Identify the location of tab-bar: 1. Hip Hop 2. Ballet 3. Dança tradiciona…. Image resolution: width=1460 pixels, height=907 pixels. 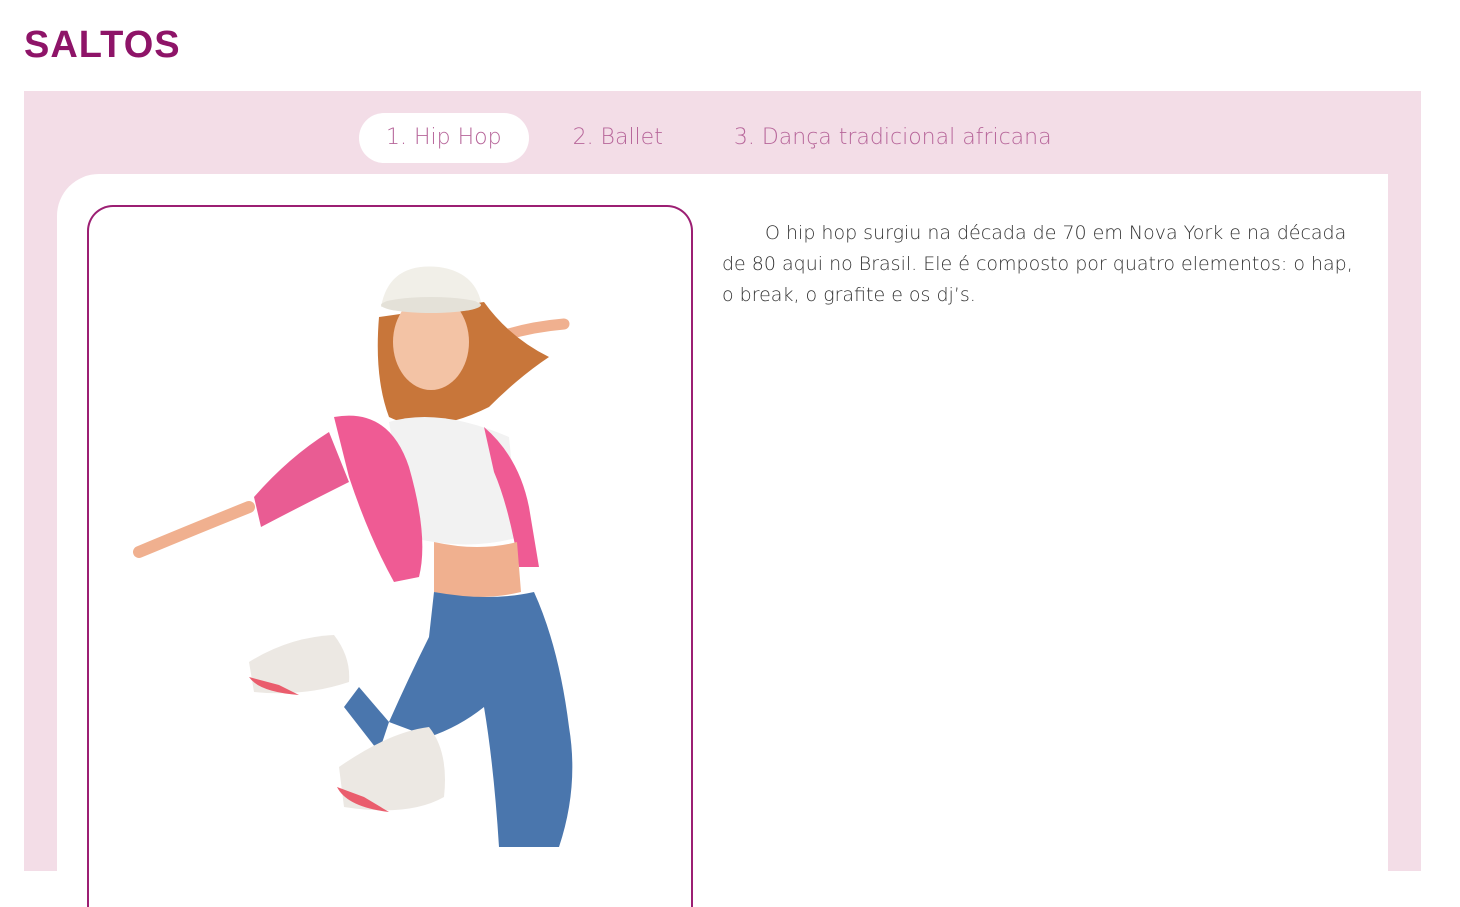
(719, 138).